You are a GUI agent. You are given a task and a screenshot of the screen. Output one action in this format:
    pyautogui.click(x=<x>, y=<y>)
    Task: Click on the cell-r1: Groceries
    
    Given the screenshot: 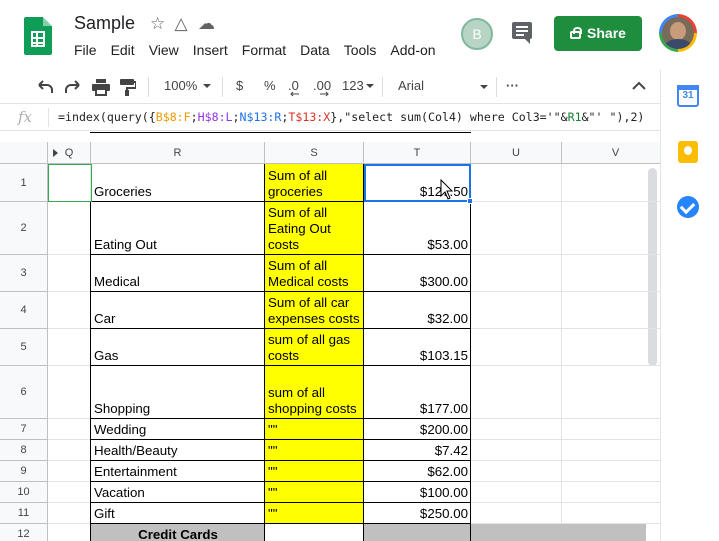 What is the action you would take?
    pyautogui.click(x=178, y=183)
    